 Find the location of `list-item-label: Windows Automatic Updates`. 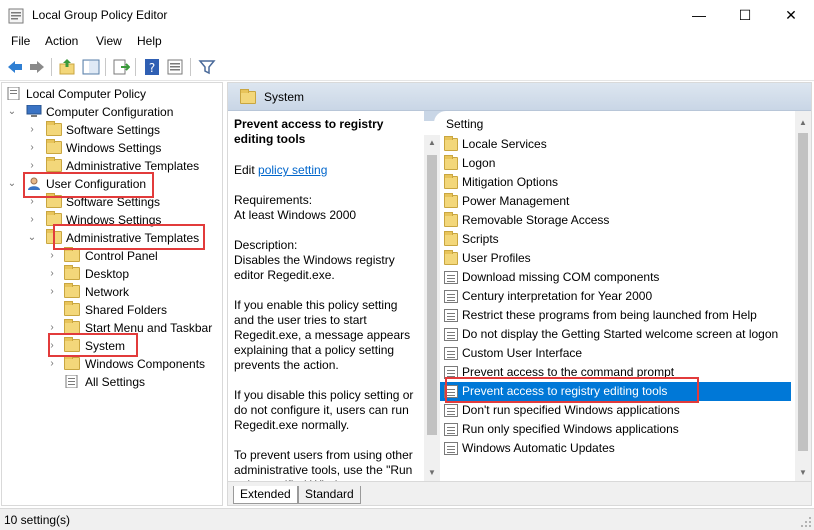

list-item-label: Windows Automatic Updates is located at coordinates (538, 448).